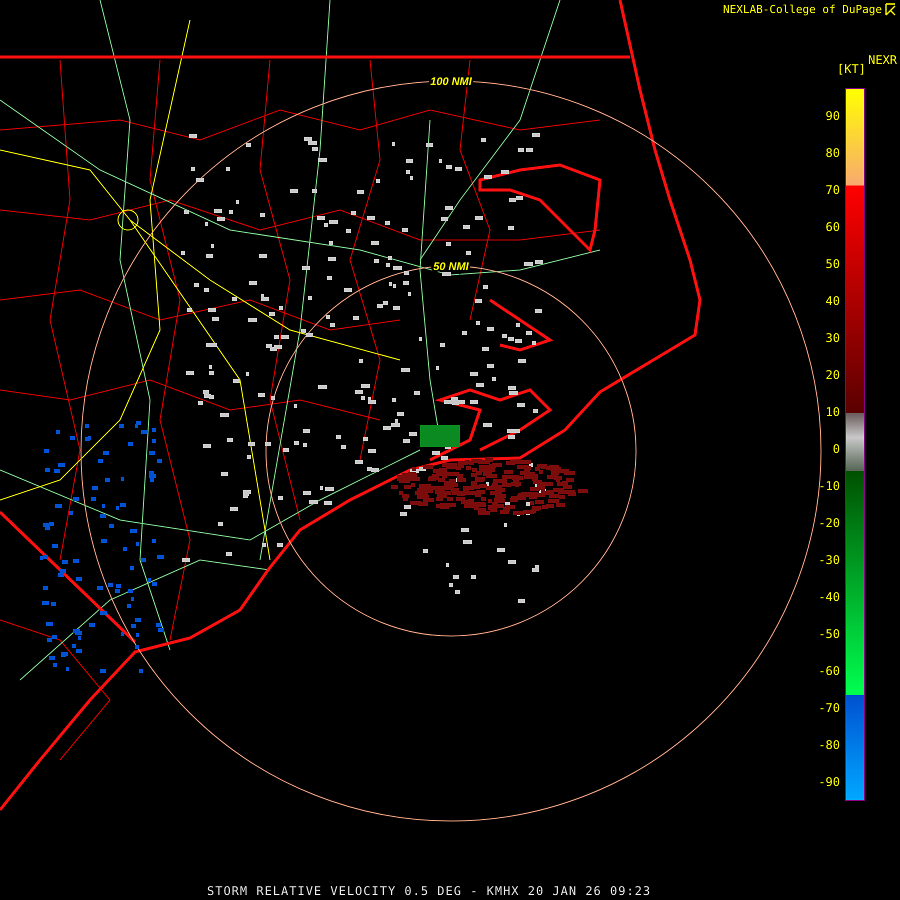 This screenshot has height=900, width=900. Describe the element at coordinates (829, 782) in the screenshot. I see `scale-tick-label: -90` at that location.